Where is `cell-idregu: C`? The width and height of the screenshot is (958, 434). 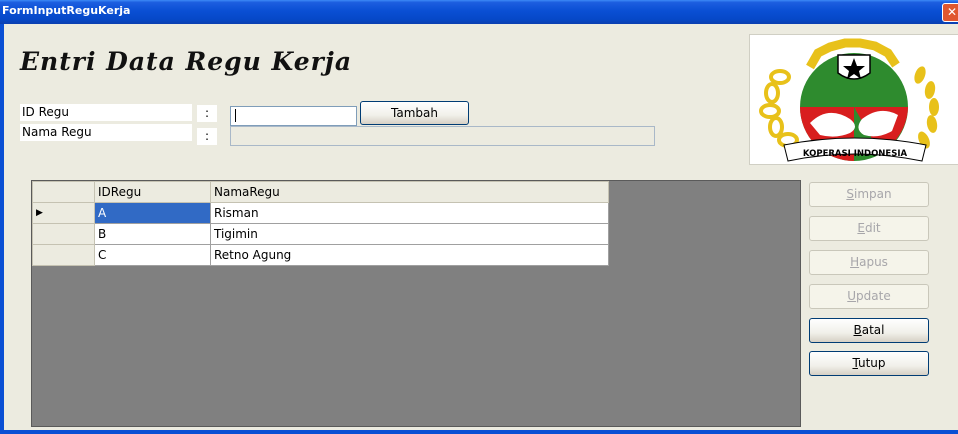 cell-idregu: C is located at coordinates (152, 255).